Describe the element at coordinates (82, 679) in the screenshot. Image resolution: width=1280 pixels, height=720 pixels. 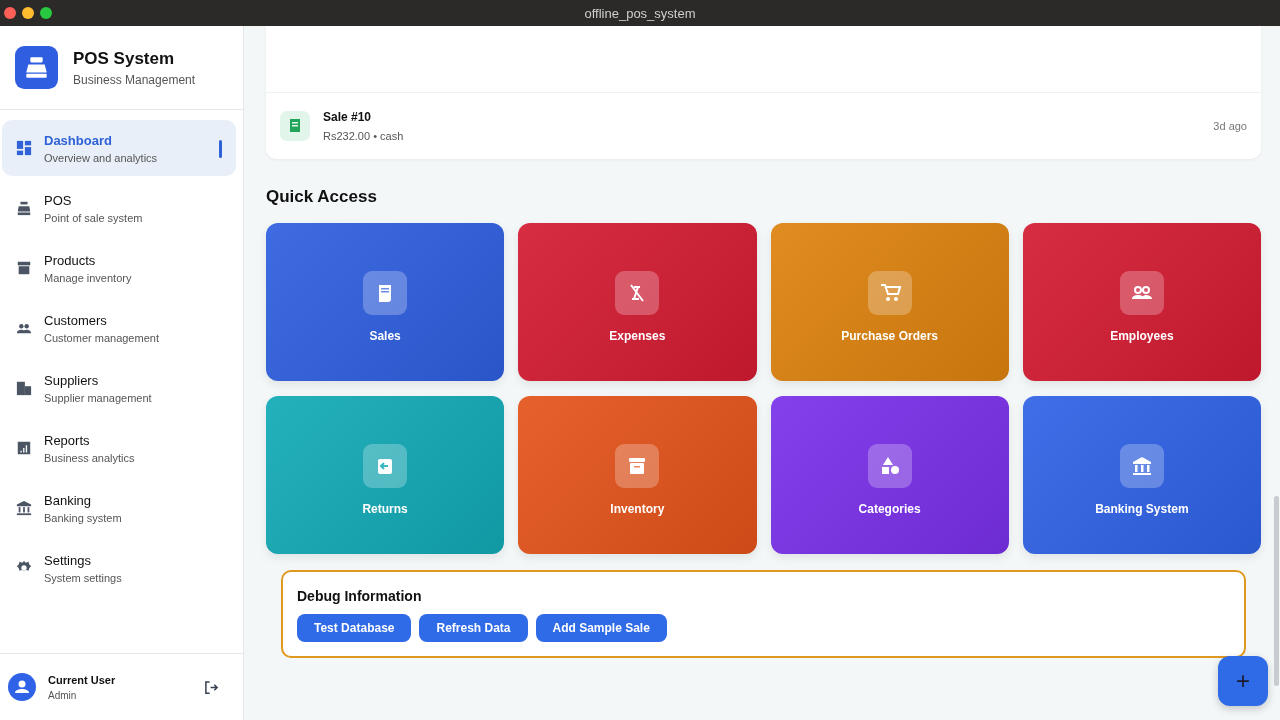
I see `user-name: Current User` at that location.